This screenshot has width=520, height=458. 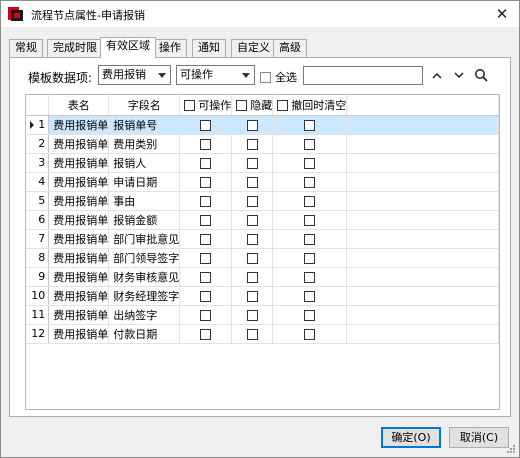 What do you see at coordinates (262, 163) in the screenshot?
I see `table-row: 3 费用报销单 报销人` at bounding box center [262, 163].